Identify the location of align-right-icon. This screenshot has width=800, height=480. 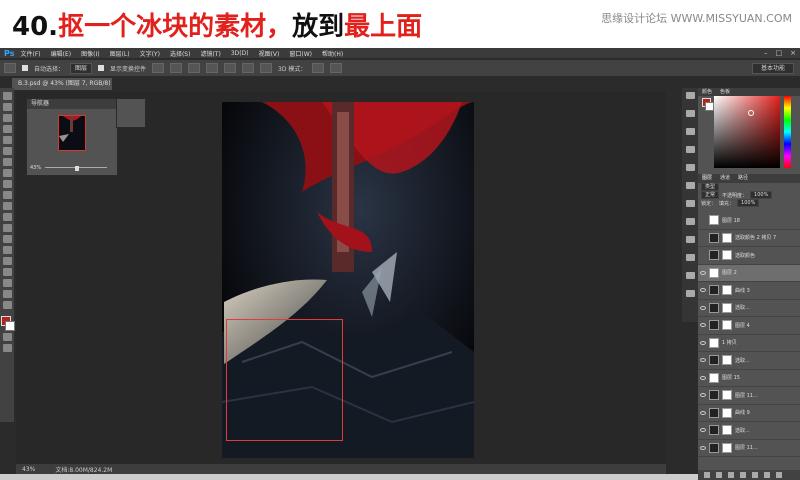
(248, 68).